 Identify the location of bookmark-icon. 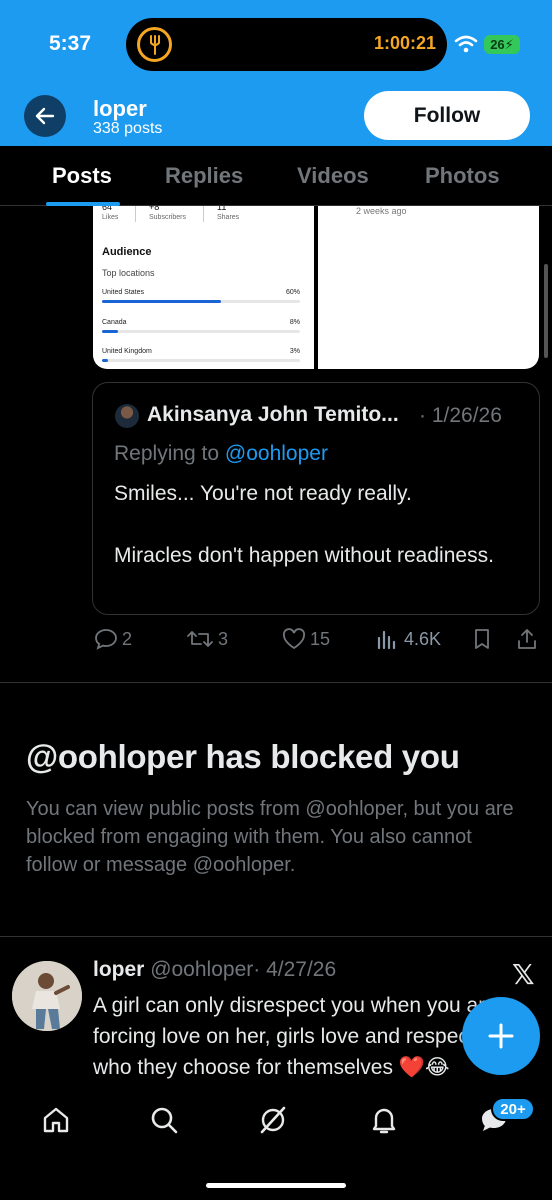
(482, 639).